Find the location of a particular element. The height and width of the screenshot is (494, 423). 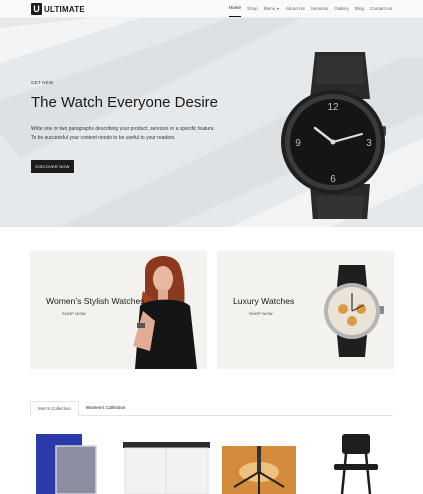

nav-item-shop: Shop is located at coordinates (252, 8).